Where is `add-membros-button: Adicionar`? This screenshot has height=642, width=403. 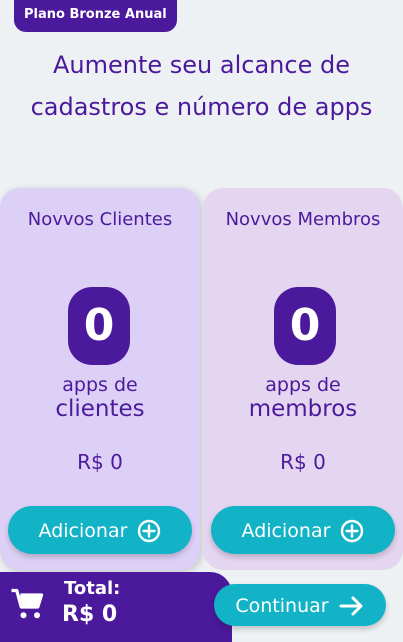 add-membros-button: Adicionar is located at coordinates (303, 530).